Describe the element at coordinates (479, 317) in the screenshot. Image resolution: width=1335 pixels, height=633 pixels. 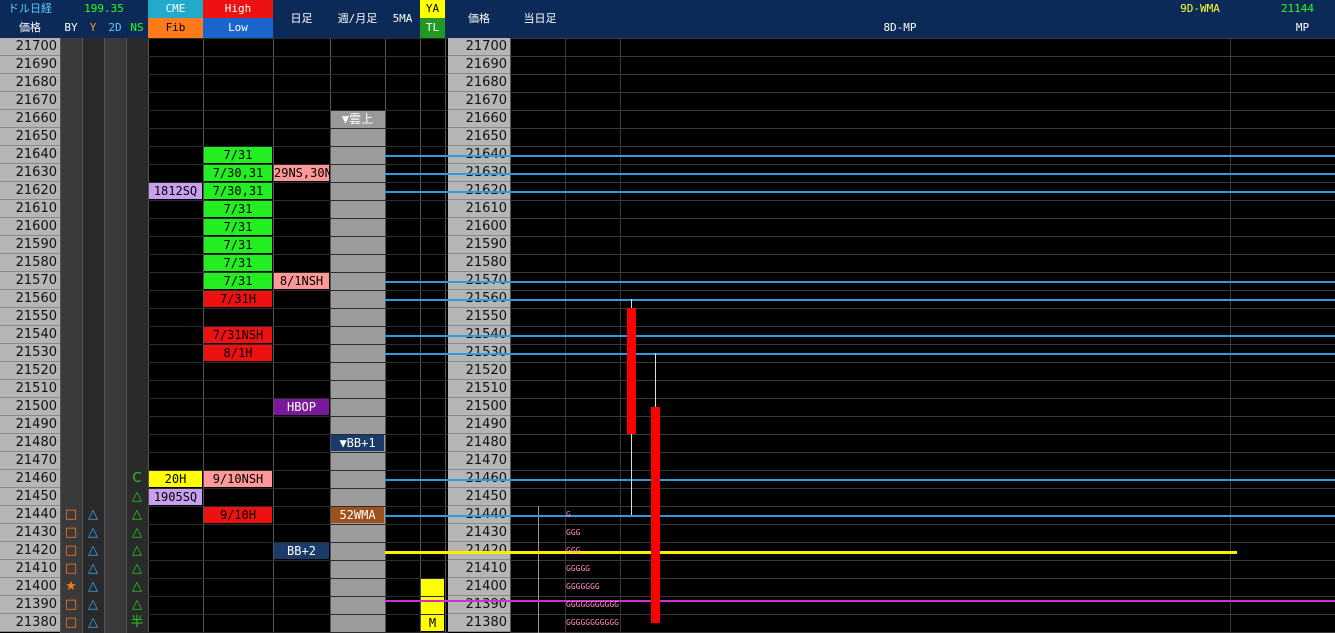
I see `price-right: 21550` at that location.